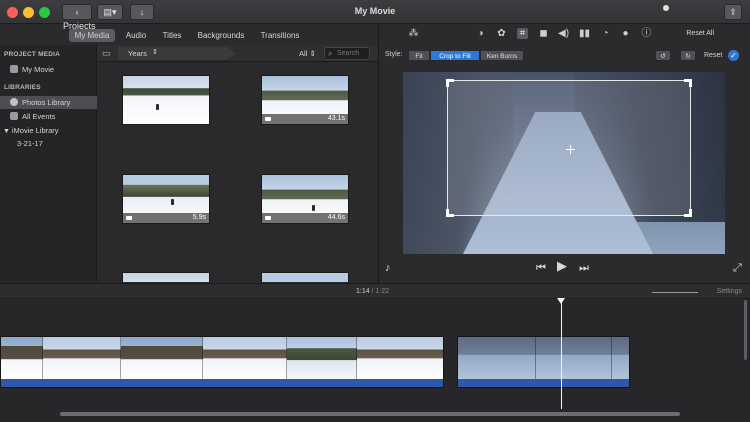 This screenshot has width=750, height=422. I want to click on sidebar-item-label: My Movie, so click(38, 69).